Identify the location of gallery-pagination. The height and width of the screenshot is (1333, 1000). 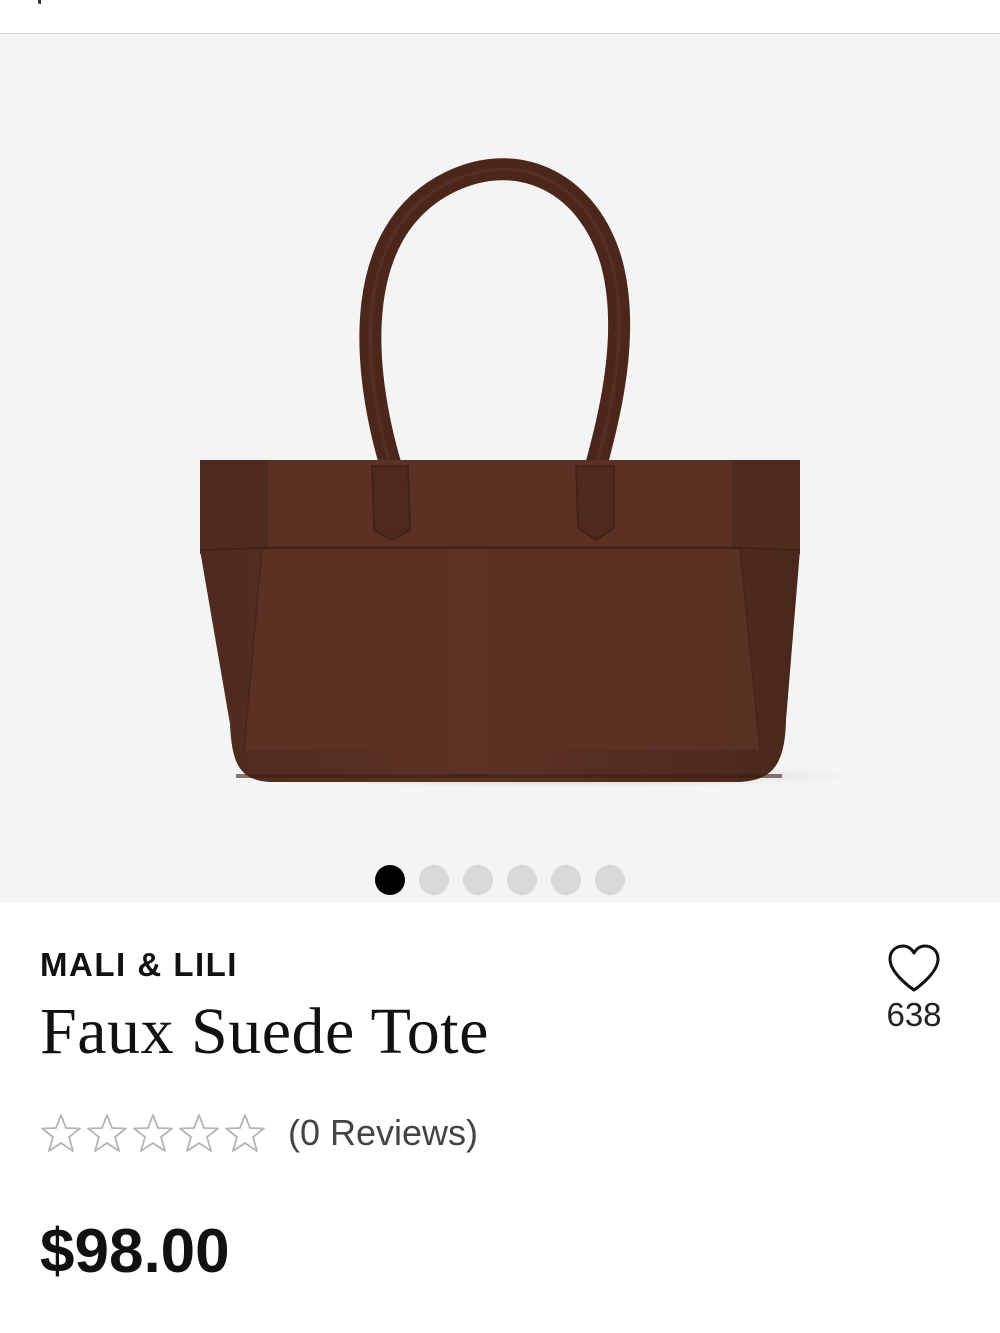
(500, 880).